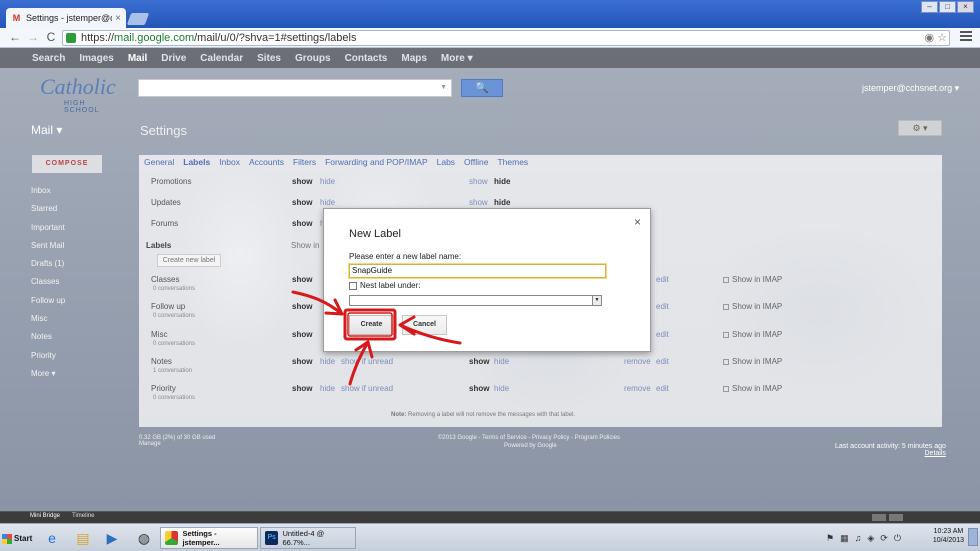  What do you see at coordinates (96, 58) in the screenshot?
I see `gbar-images: Images` at bounding box center [96, 58].